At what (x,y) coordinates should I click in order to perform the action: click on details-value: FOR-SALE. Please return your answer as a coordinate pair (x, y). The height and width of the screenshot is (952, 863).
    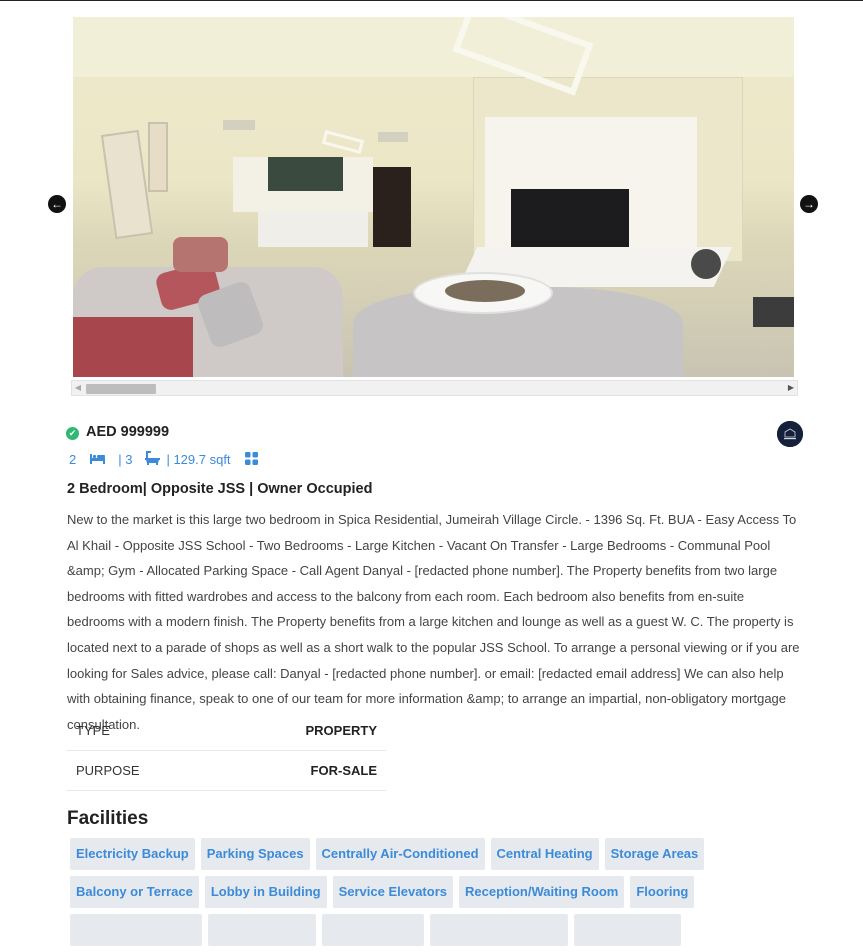
    Looking at the image, I should click on (343, 770).